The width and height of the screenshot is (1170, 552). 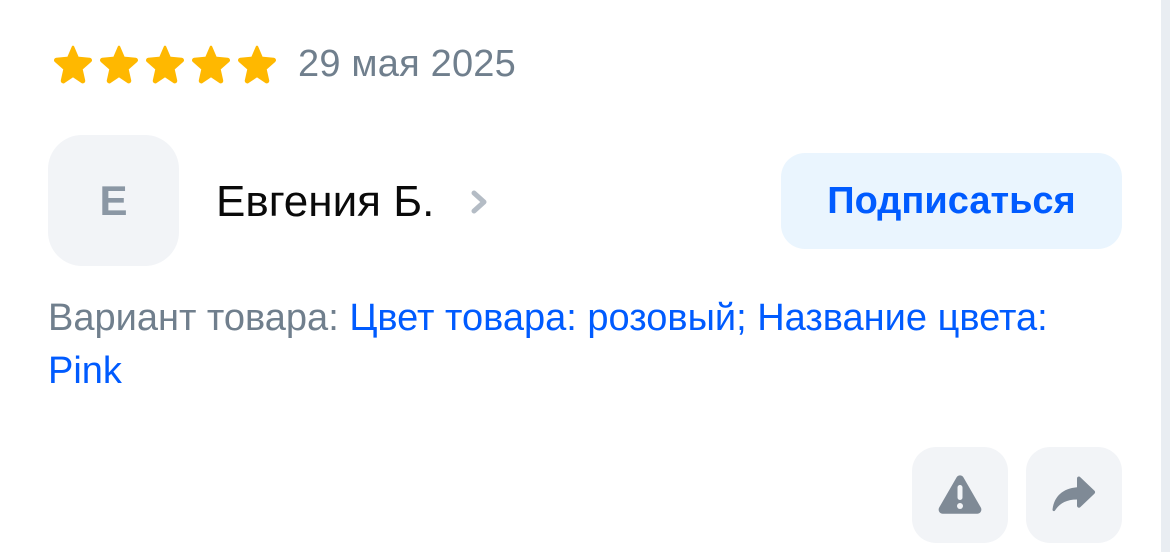 I want to click on warning-triangle-icon, so click(x=960, y=494).